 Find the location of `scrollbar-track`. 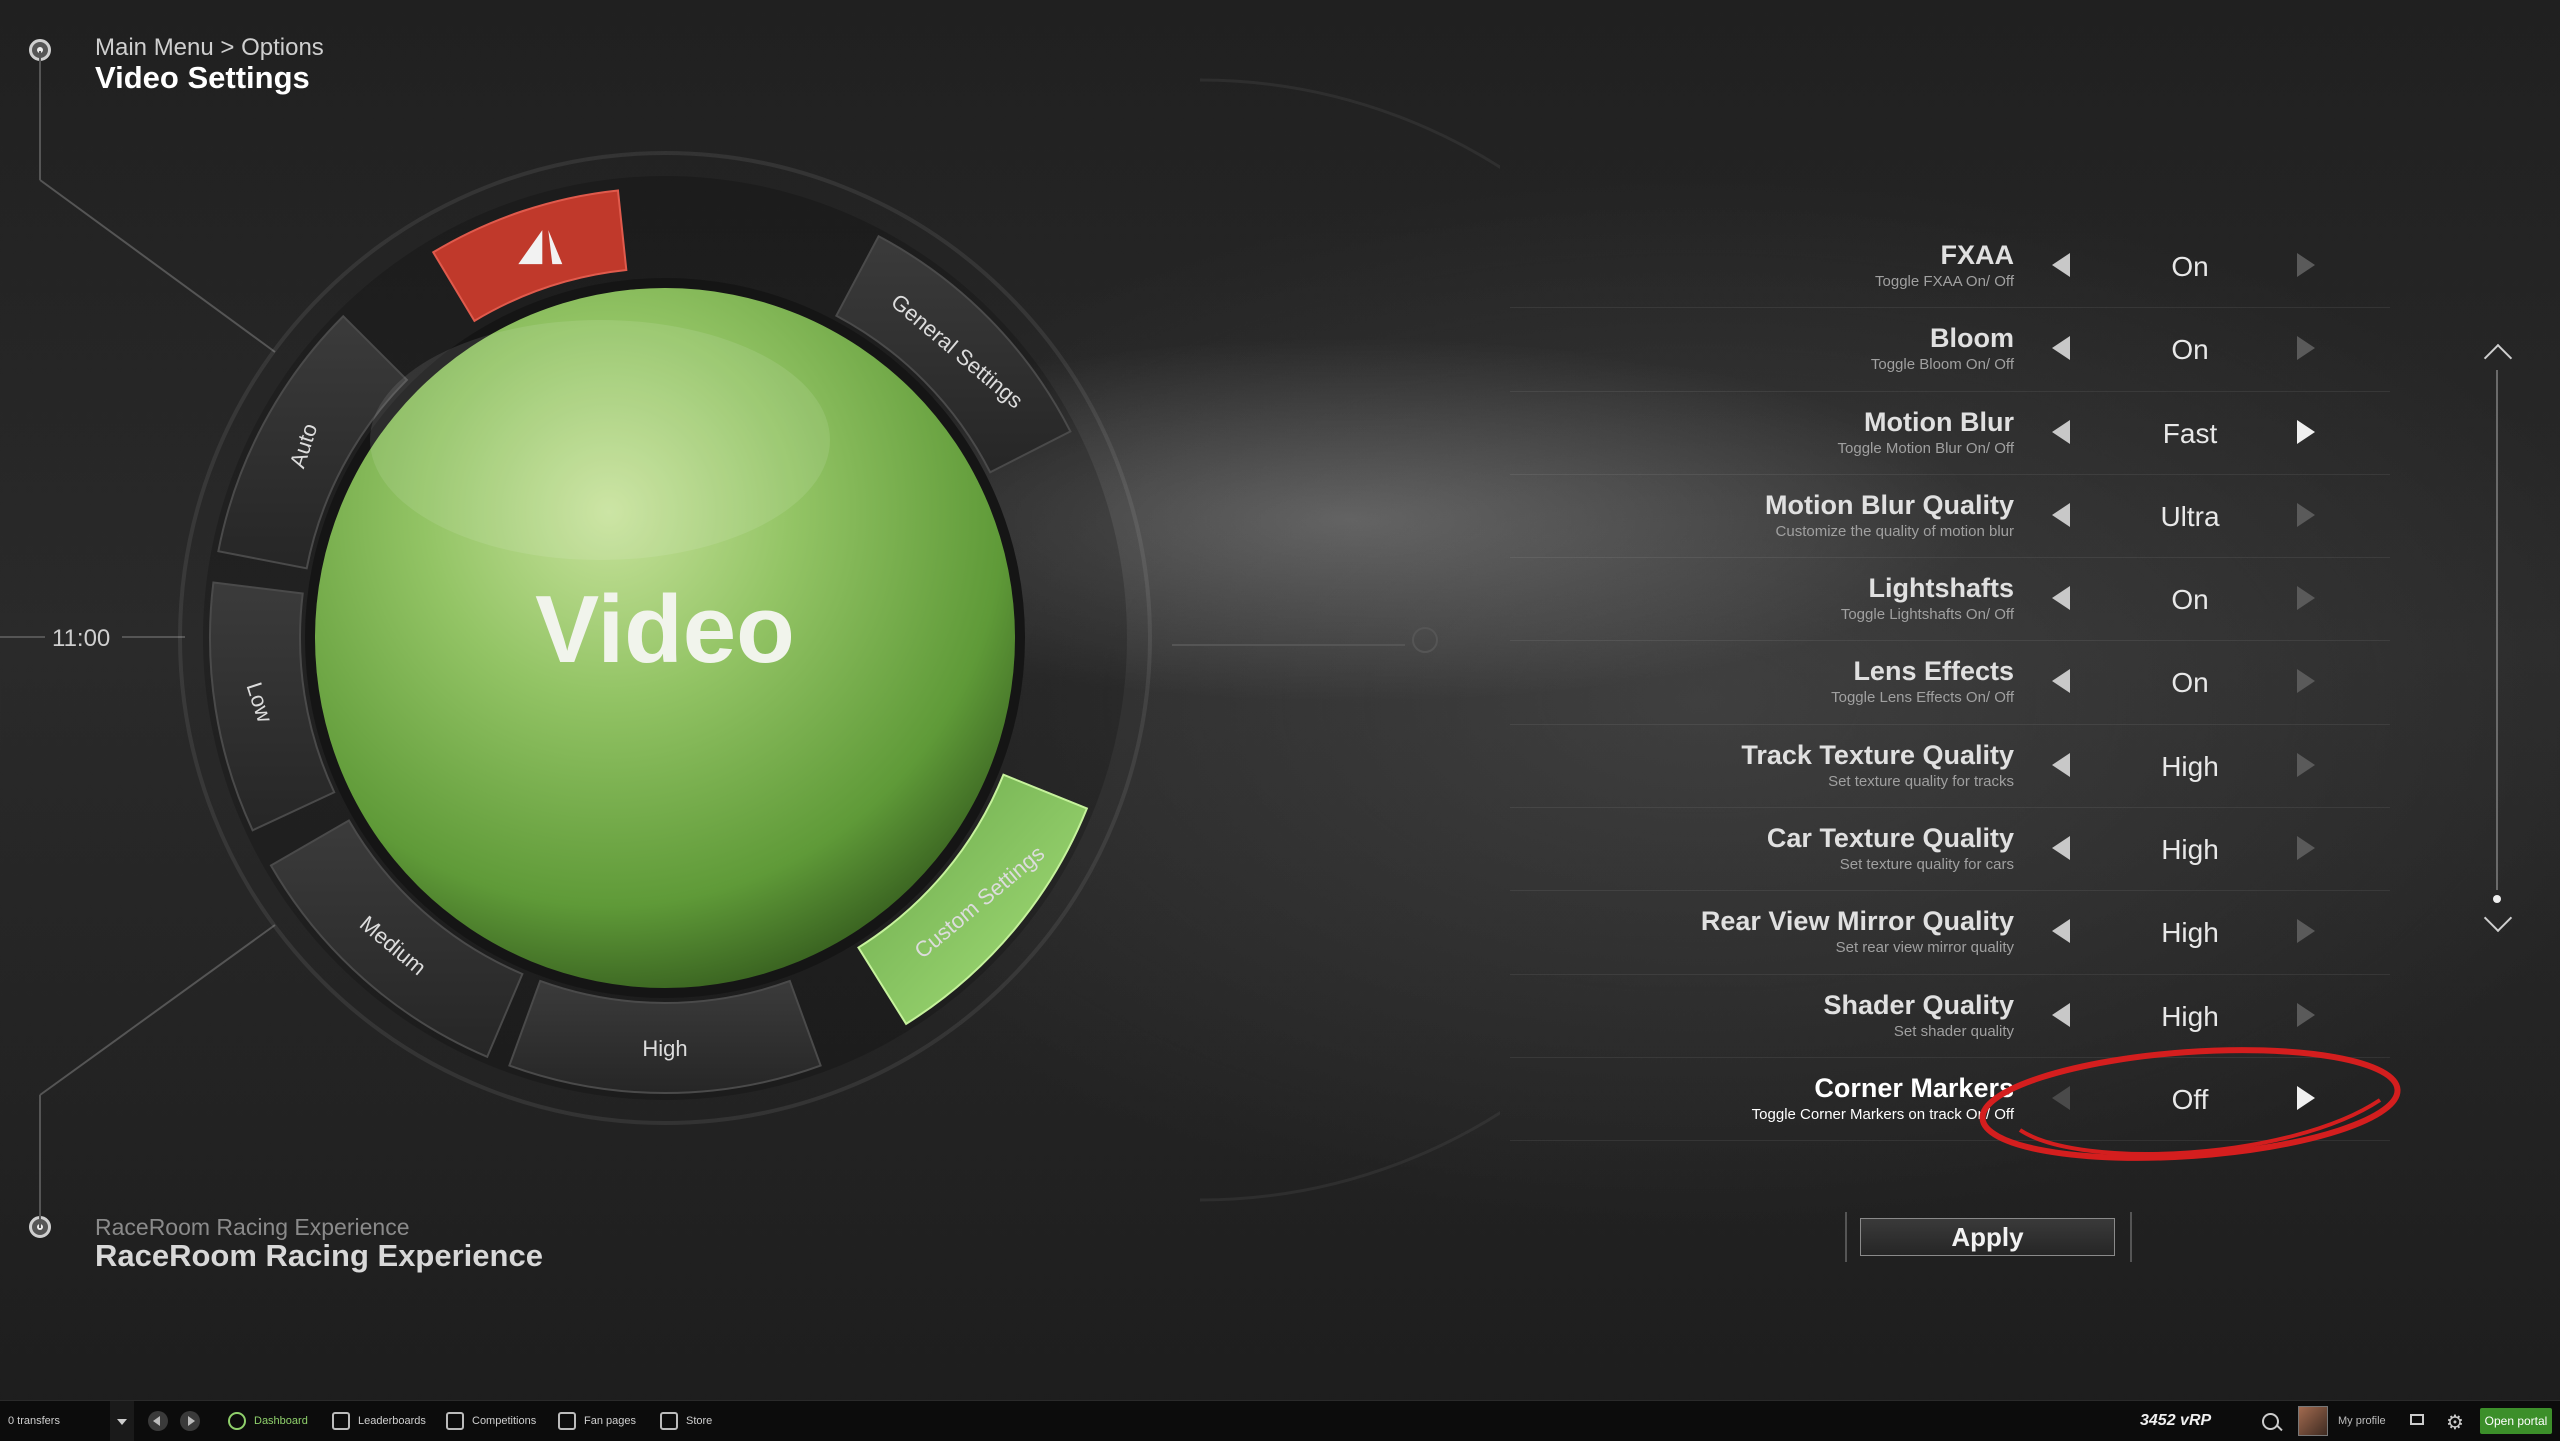

scrollbar-track is located at coordinates (2497, 630).